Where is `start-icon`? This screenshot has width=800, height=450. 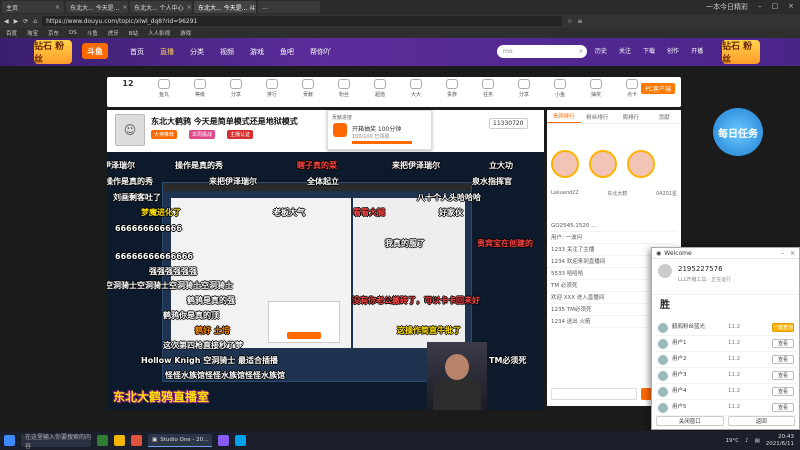 start-icon is located at coordinates (9, 440).